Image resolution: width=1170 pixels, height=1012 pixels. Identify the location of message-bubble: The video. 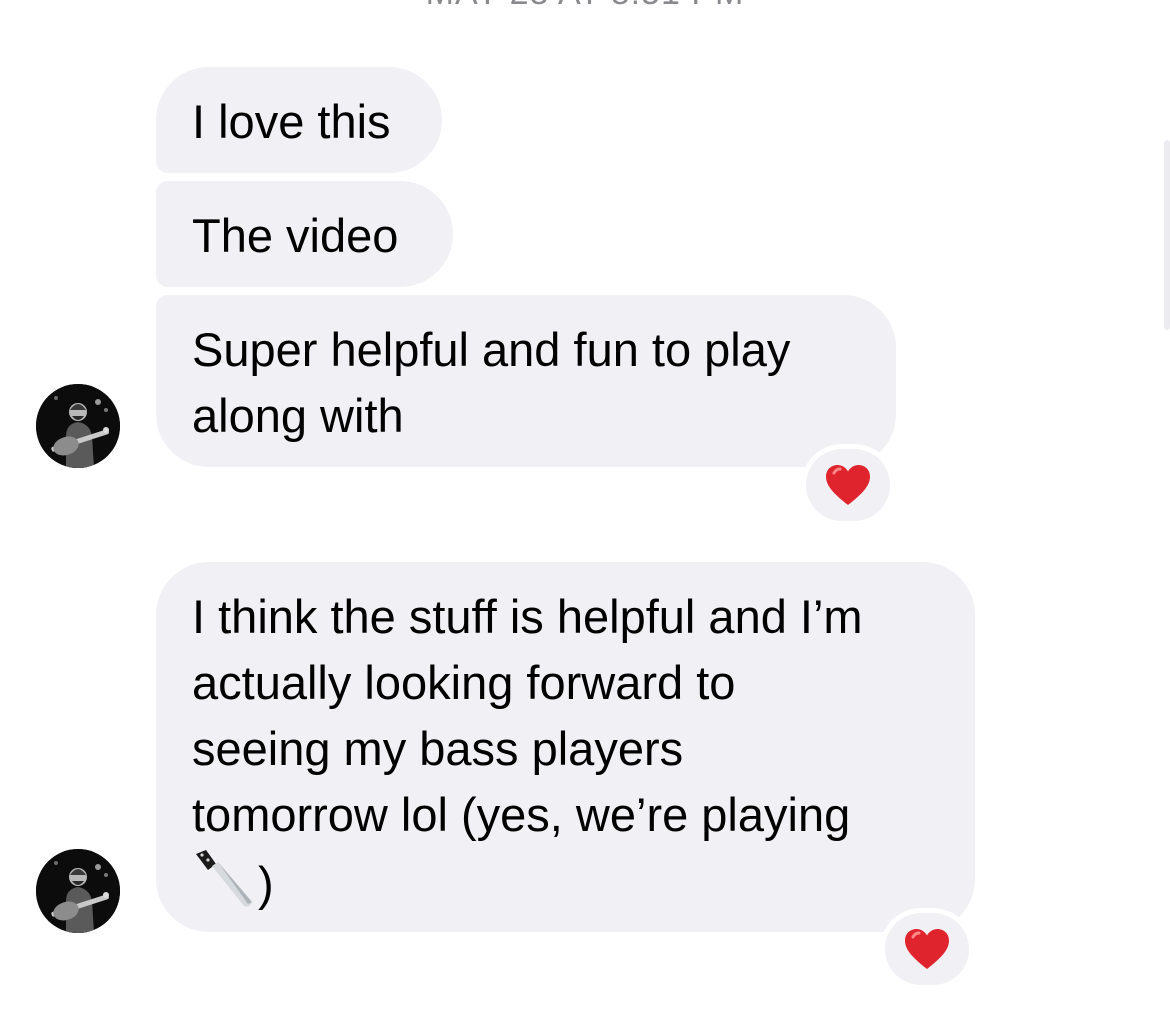
(304, 234).